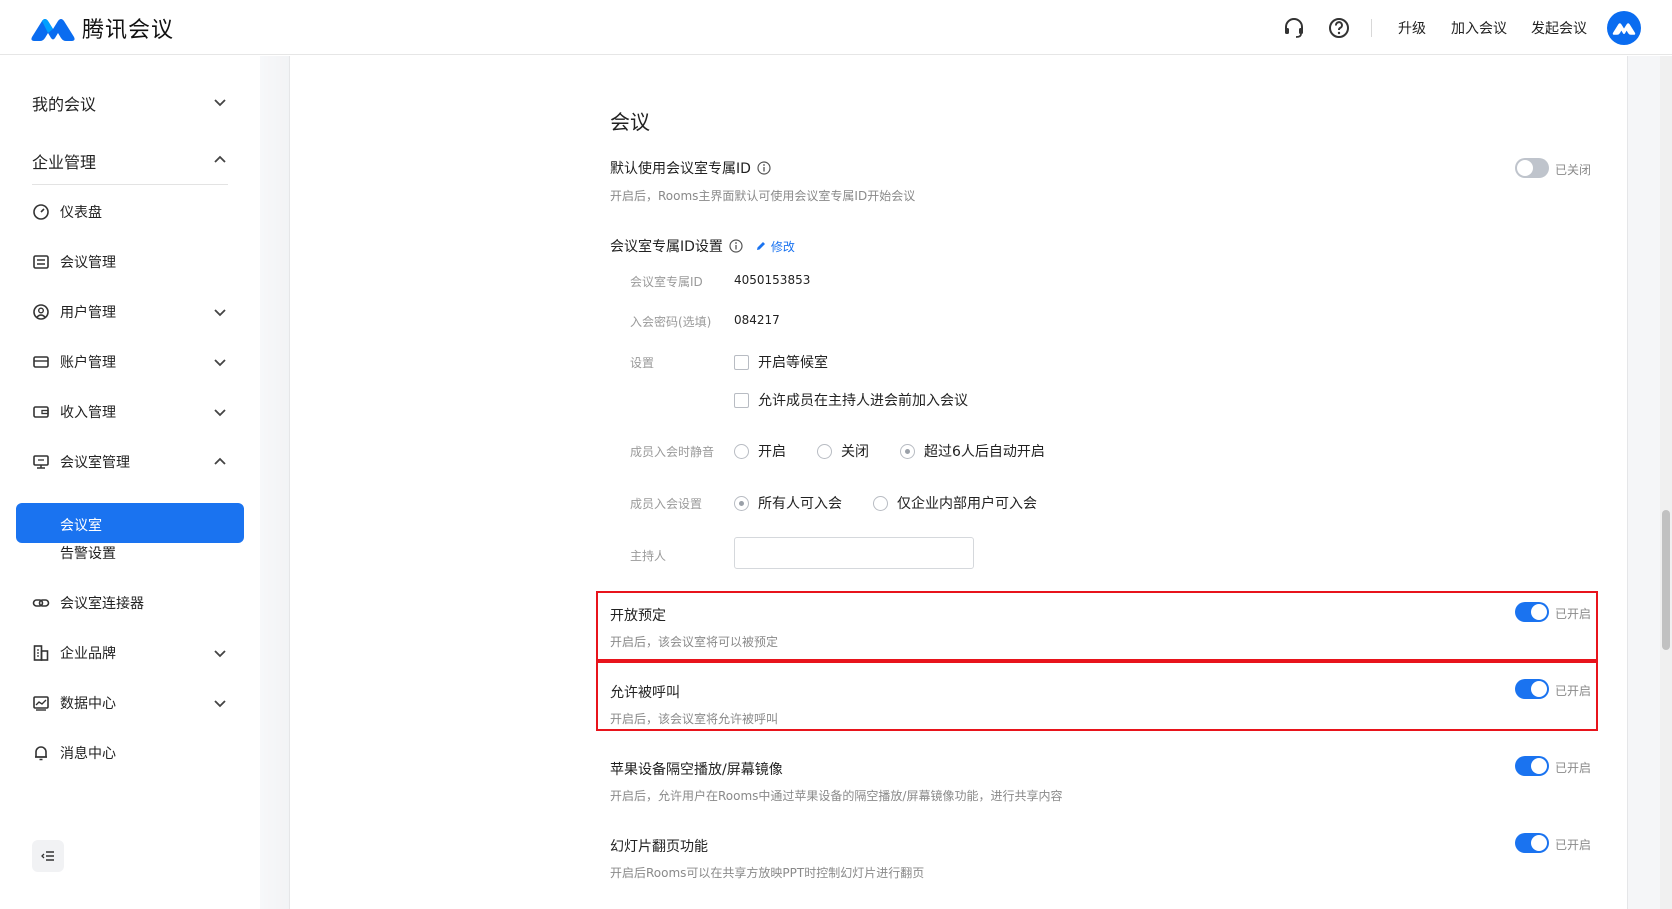 The image size is (1672, 909). Describe the element at coordinates (1666, 580) in the screenshot. I see `scrollbar-thumb` at that location.